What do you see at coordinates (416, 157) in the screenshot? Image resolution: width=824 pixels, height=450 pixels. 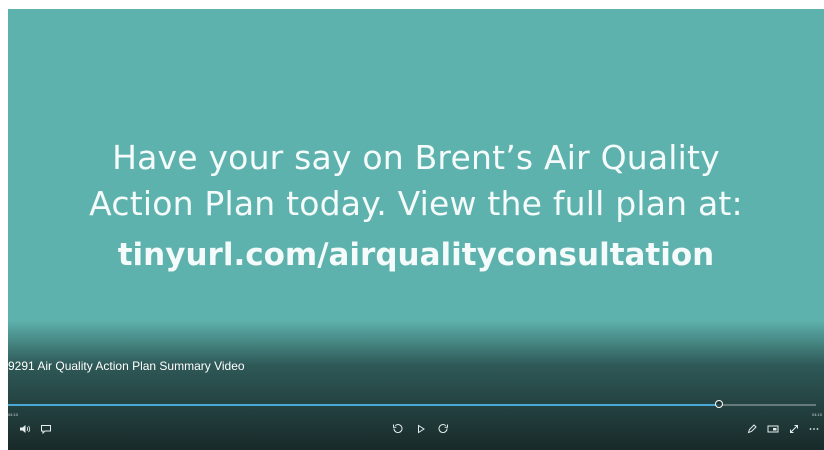 I see `slide-line-1: Have your say on Brent’s Air Quality` at bounding box center [416, 157].